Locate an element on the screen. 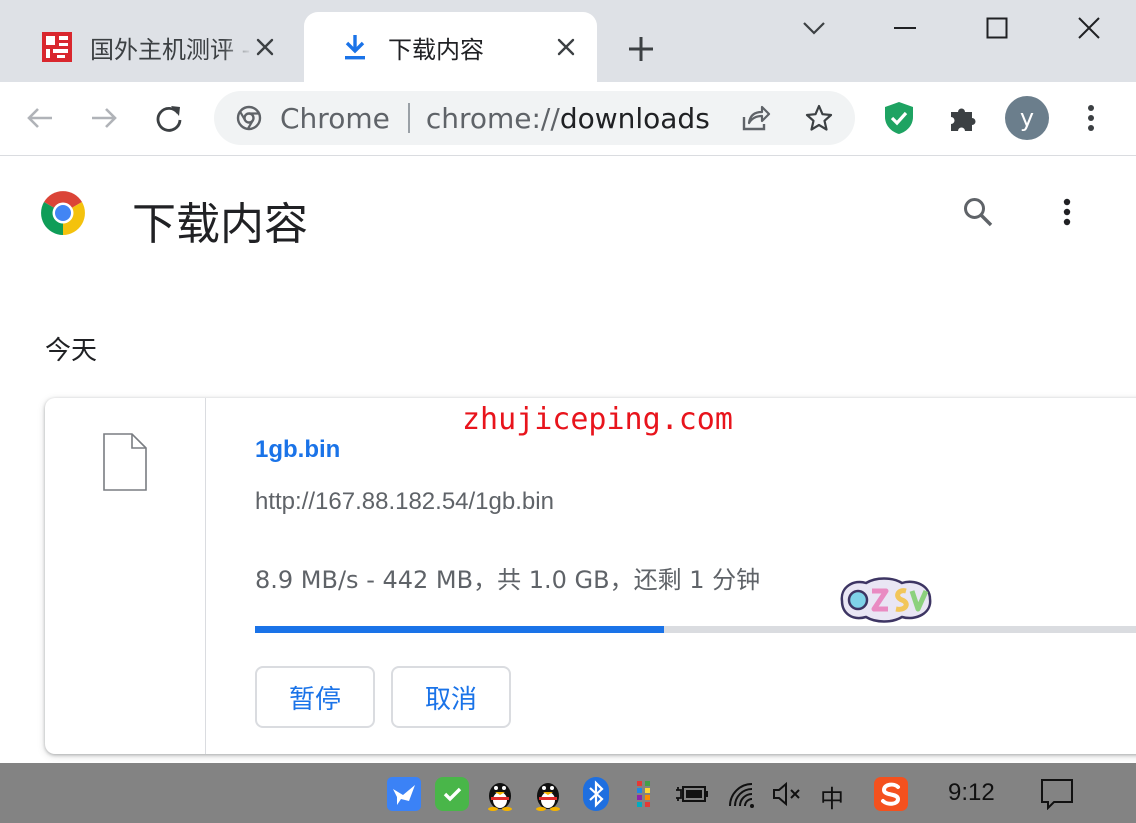 This screenshot has height=823, width=1136. tab-search-button is located at coordinates (814, 28).